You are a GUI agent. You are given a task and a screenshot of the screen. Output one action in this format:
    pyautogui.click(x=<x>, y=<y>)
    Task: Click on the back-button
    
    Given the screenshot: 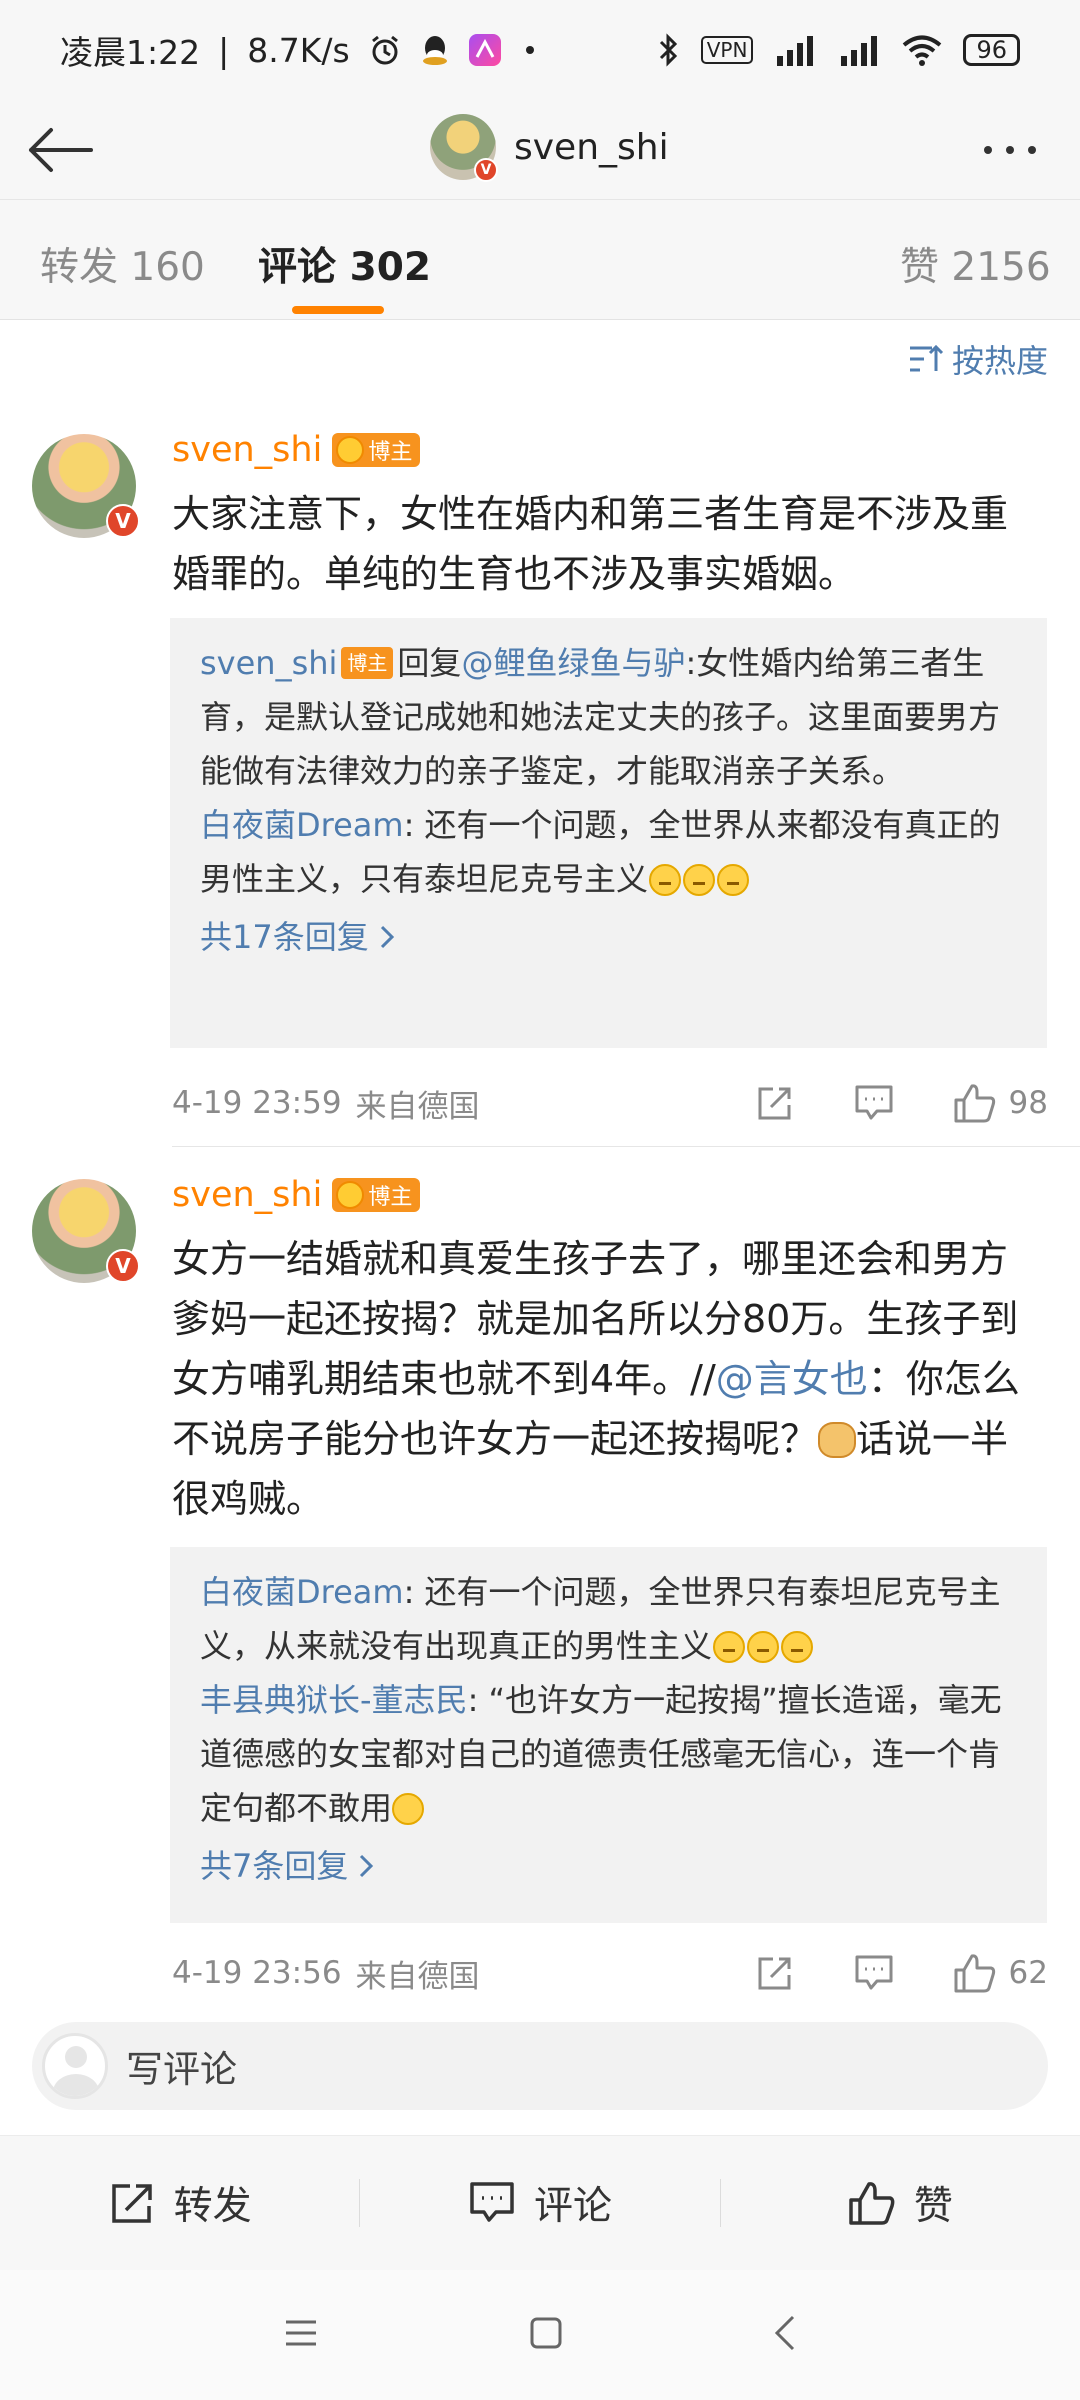 What is the action you would take?
    pyautogui.click(x=60, y=150)
    